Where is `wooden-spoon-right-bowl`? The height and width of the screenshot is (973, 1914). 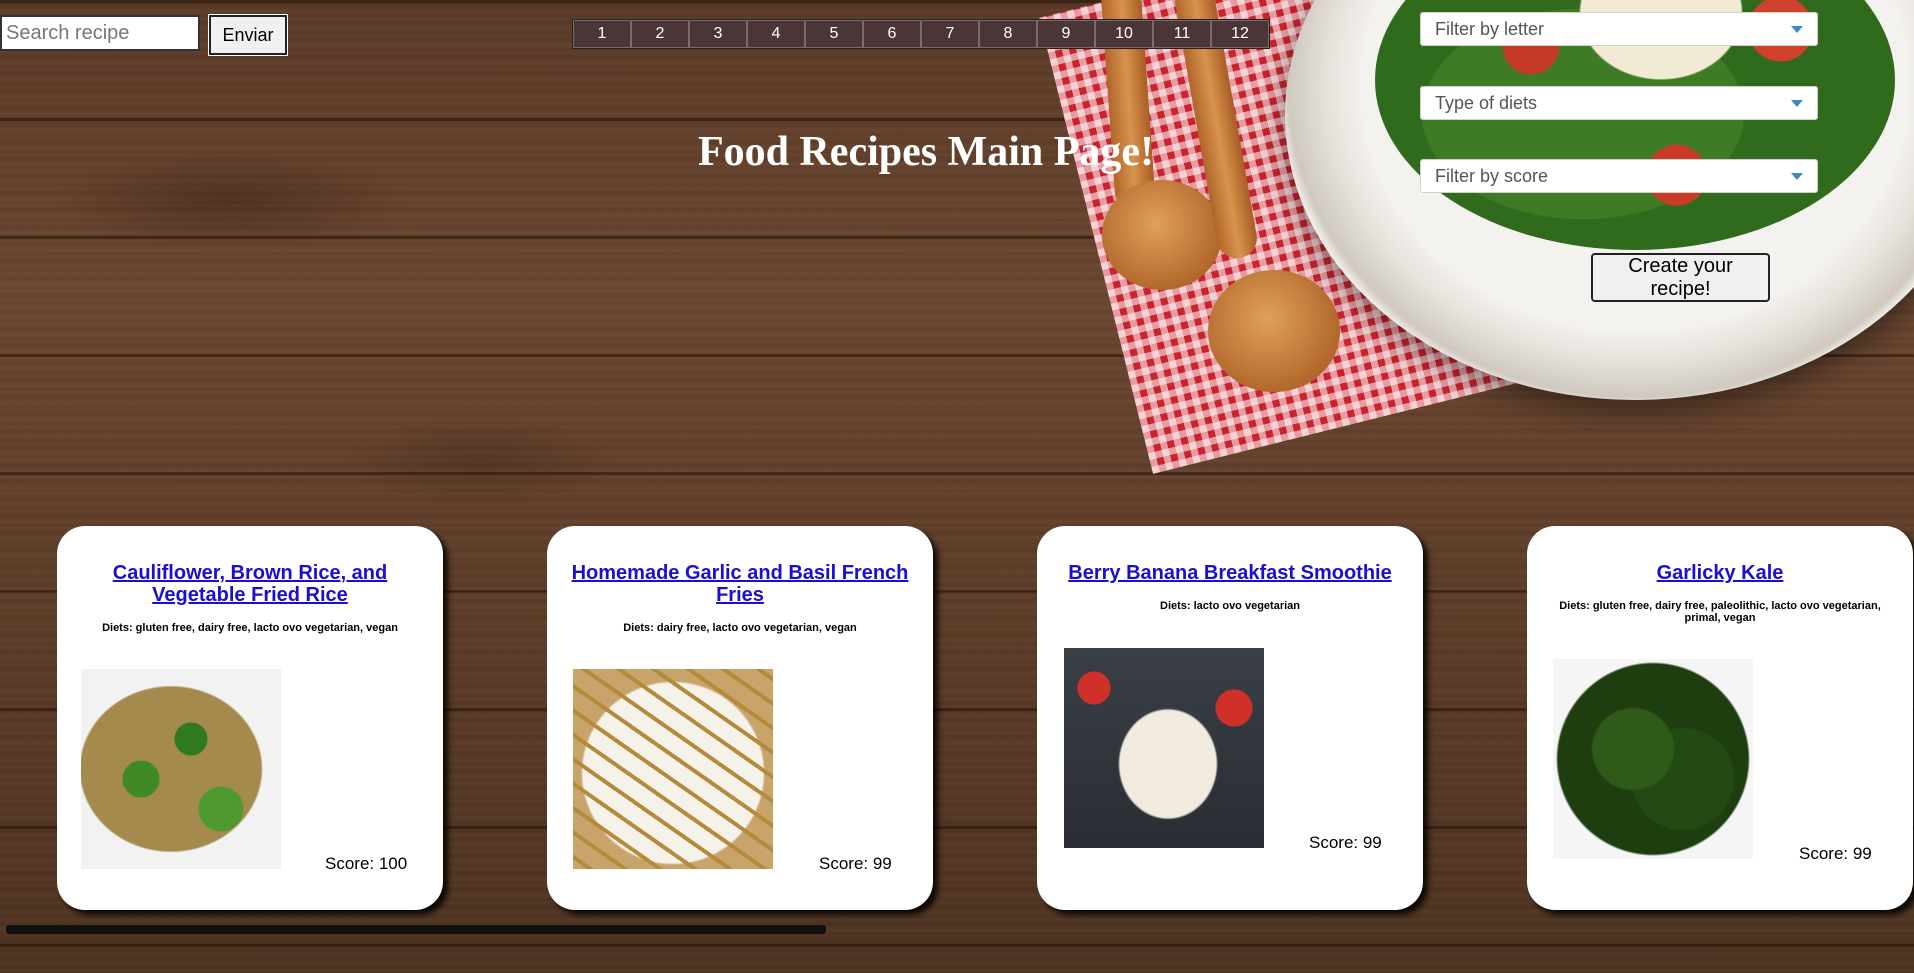 wooden-spoon-right-bowl is located at coordinates (1274, 331).